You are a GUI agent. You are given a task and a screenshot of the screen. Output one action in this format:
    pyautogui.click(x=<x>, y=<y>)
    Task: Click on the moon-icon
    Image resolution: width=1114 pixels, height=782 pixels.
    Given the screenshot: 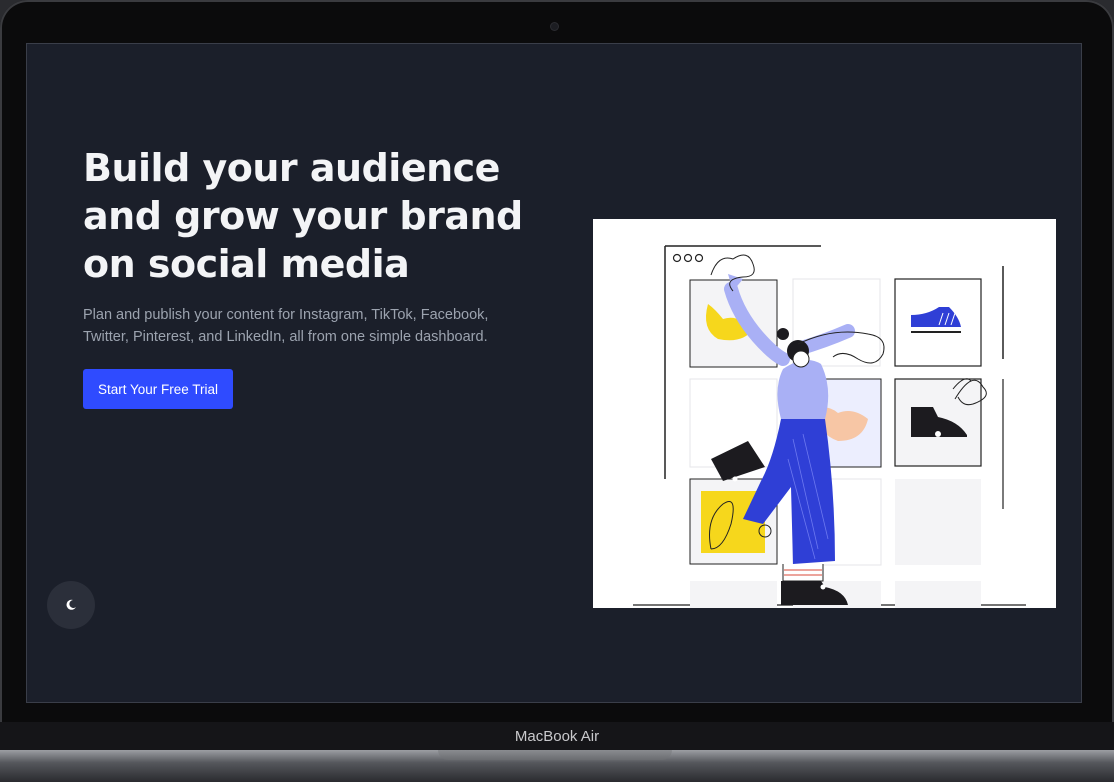 What is the action you would take?
    pyautogui.click(x=71, y=604)
    